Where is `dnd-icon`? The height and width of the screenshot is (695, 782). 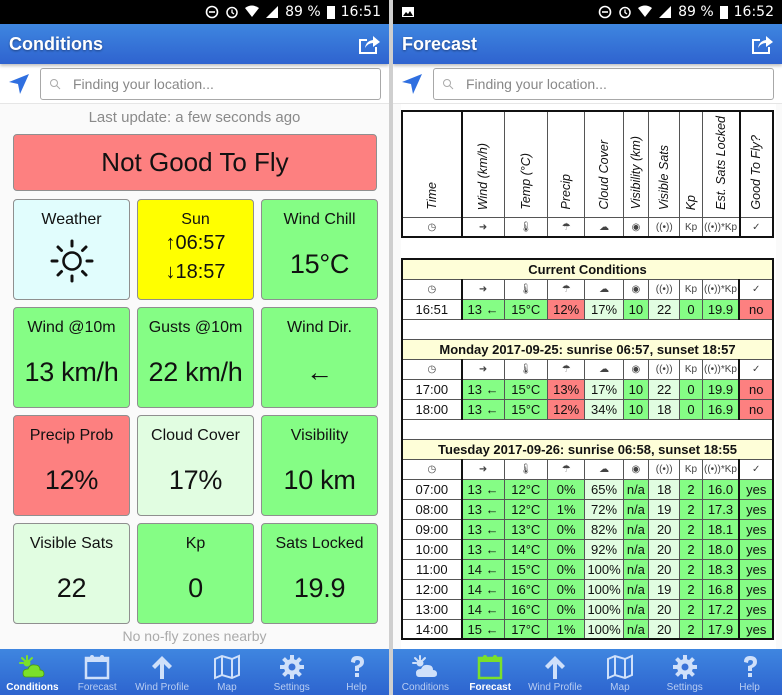 dnd-icon is located at coordinates (212, 12).